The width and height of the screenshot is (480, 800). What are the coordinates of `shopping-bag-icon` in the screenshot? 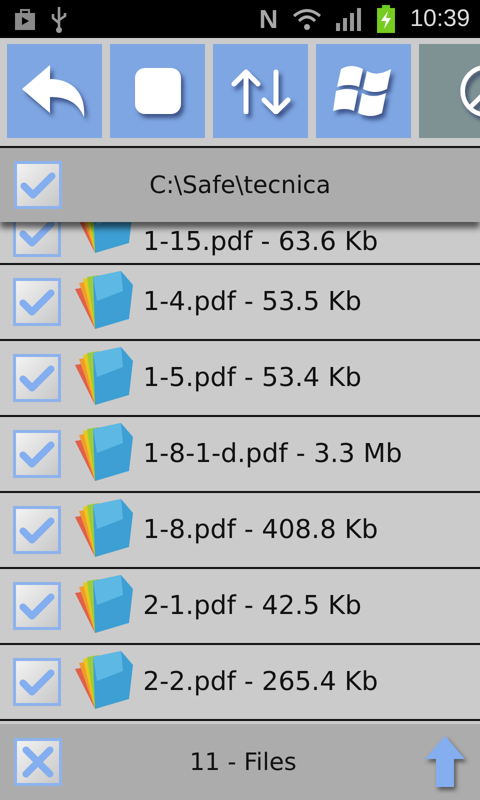 It's located at (25, 19).